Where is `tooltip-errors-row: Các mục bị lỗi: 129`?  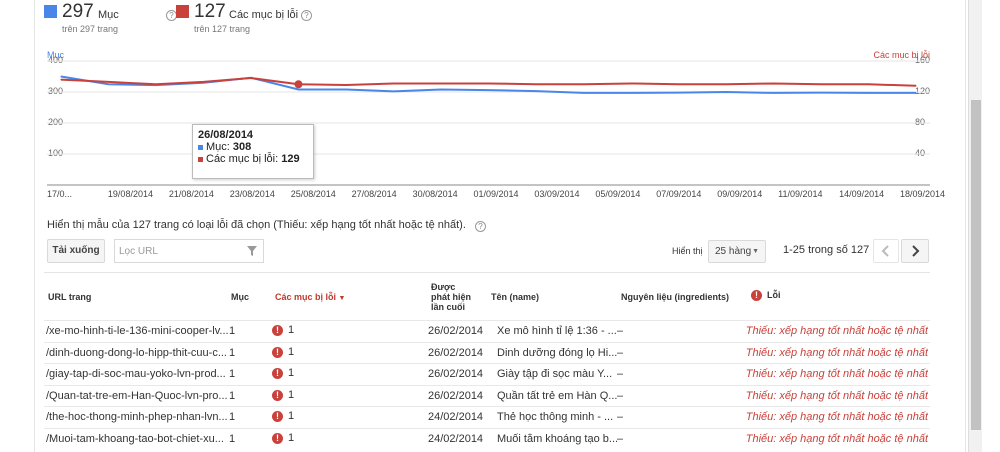 tooltip-errors-row: Các mục bị lỗi: 129 is located at coordinates (253, 159).